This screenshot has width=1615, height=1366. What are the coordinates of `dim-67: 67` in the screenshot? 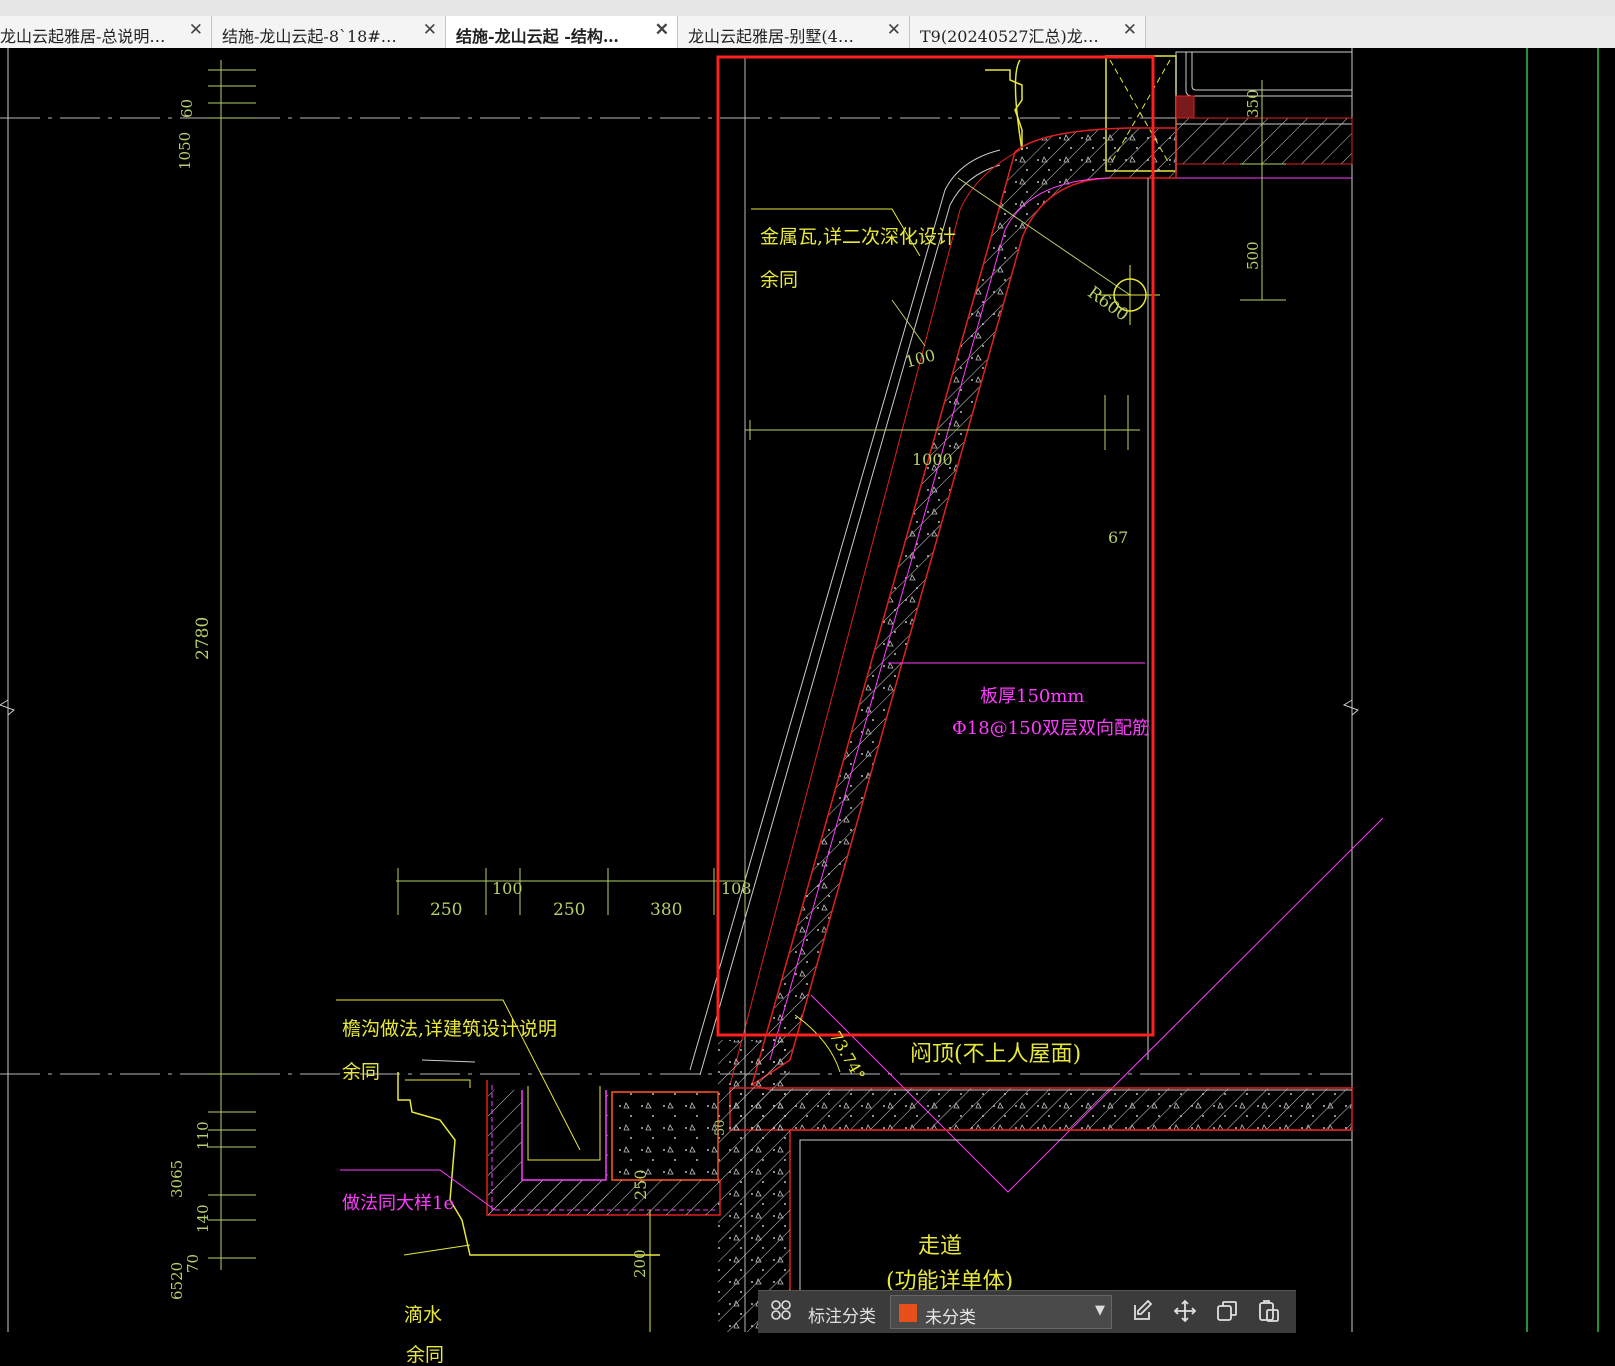 It's located at (1118, 537).